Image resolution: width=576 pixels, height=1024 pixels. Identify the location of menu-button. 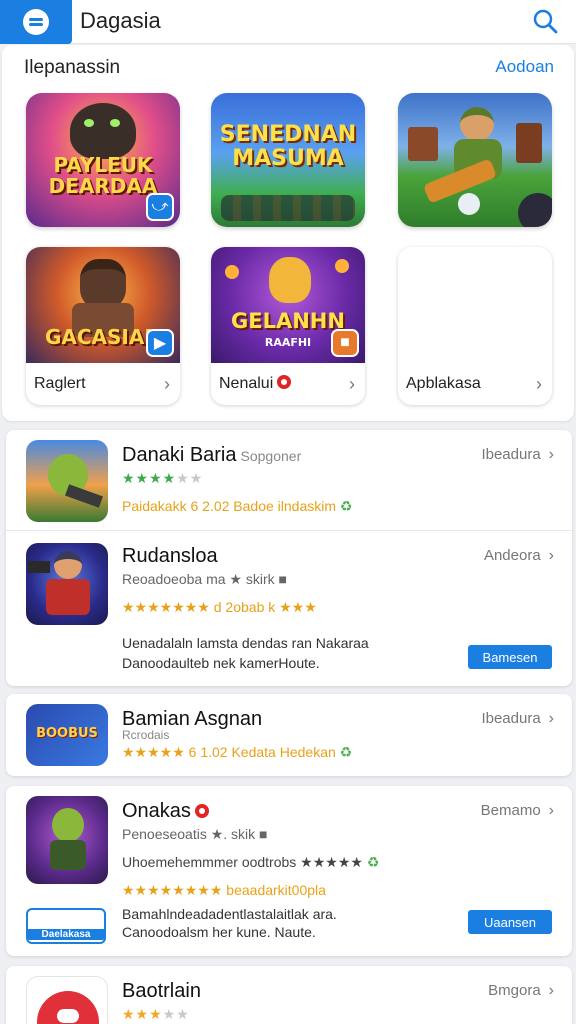
(36, 22).